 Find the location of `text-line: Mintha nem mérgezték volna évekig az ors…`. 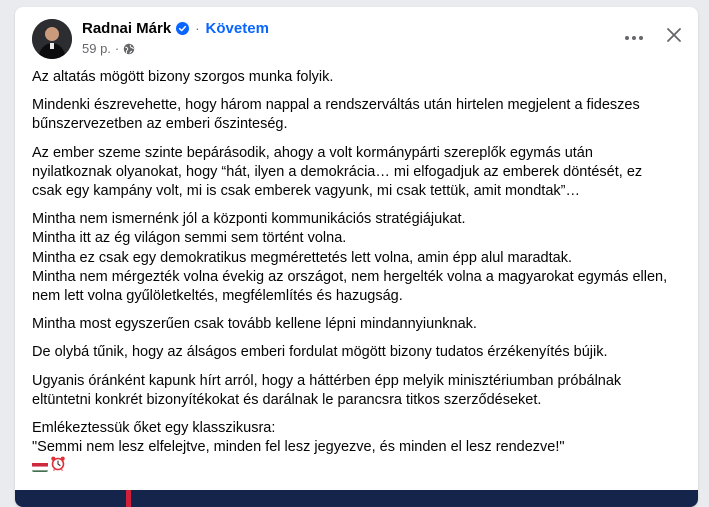

text-line: Mintha nem mérgezték volna évekig az ors… is located at coordinates (350, 276).